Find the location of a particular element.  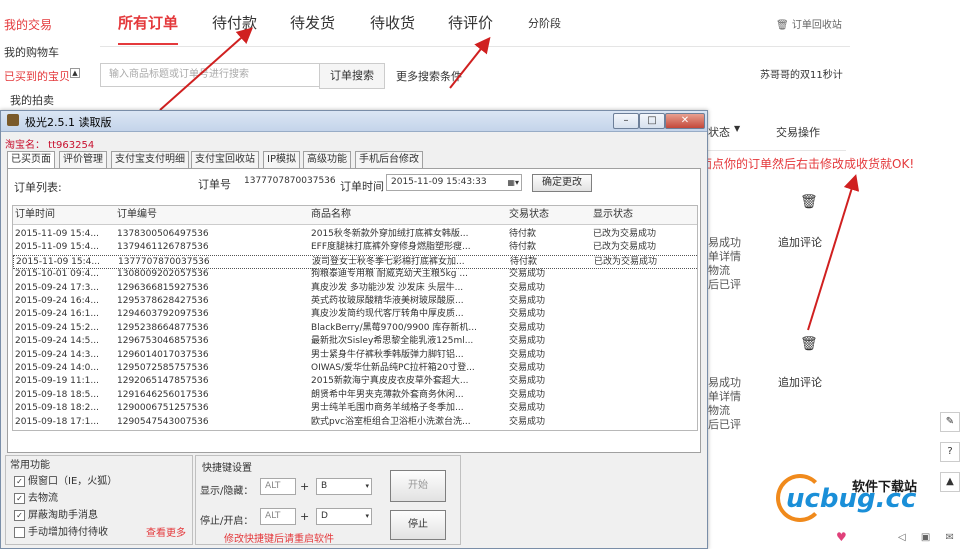

option-no-logistics: ✓ 去物流 is located at coordinates (36, 496).